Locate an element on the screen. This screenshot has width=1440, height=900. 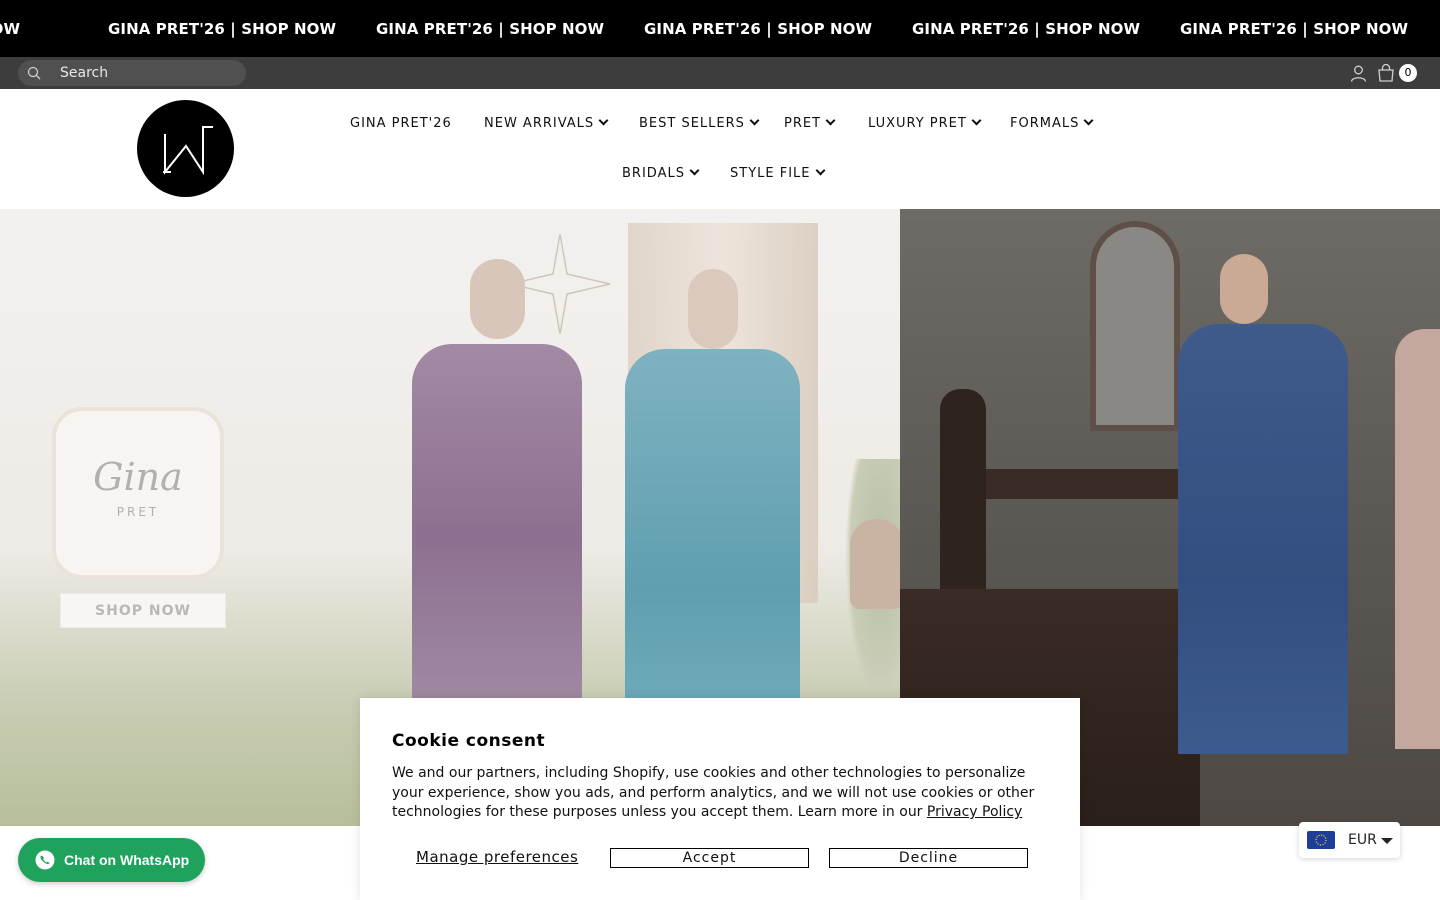
shopping-bag-icon is located at coordinates (1386, 73).